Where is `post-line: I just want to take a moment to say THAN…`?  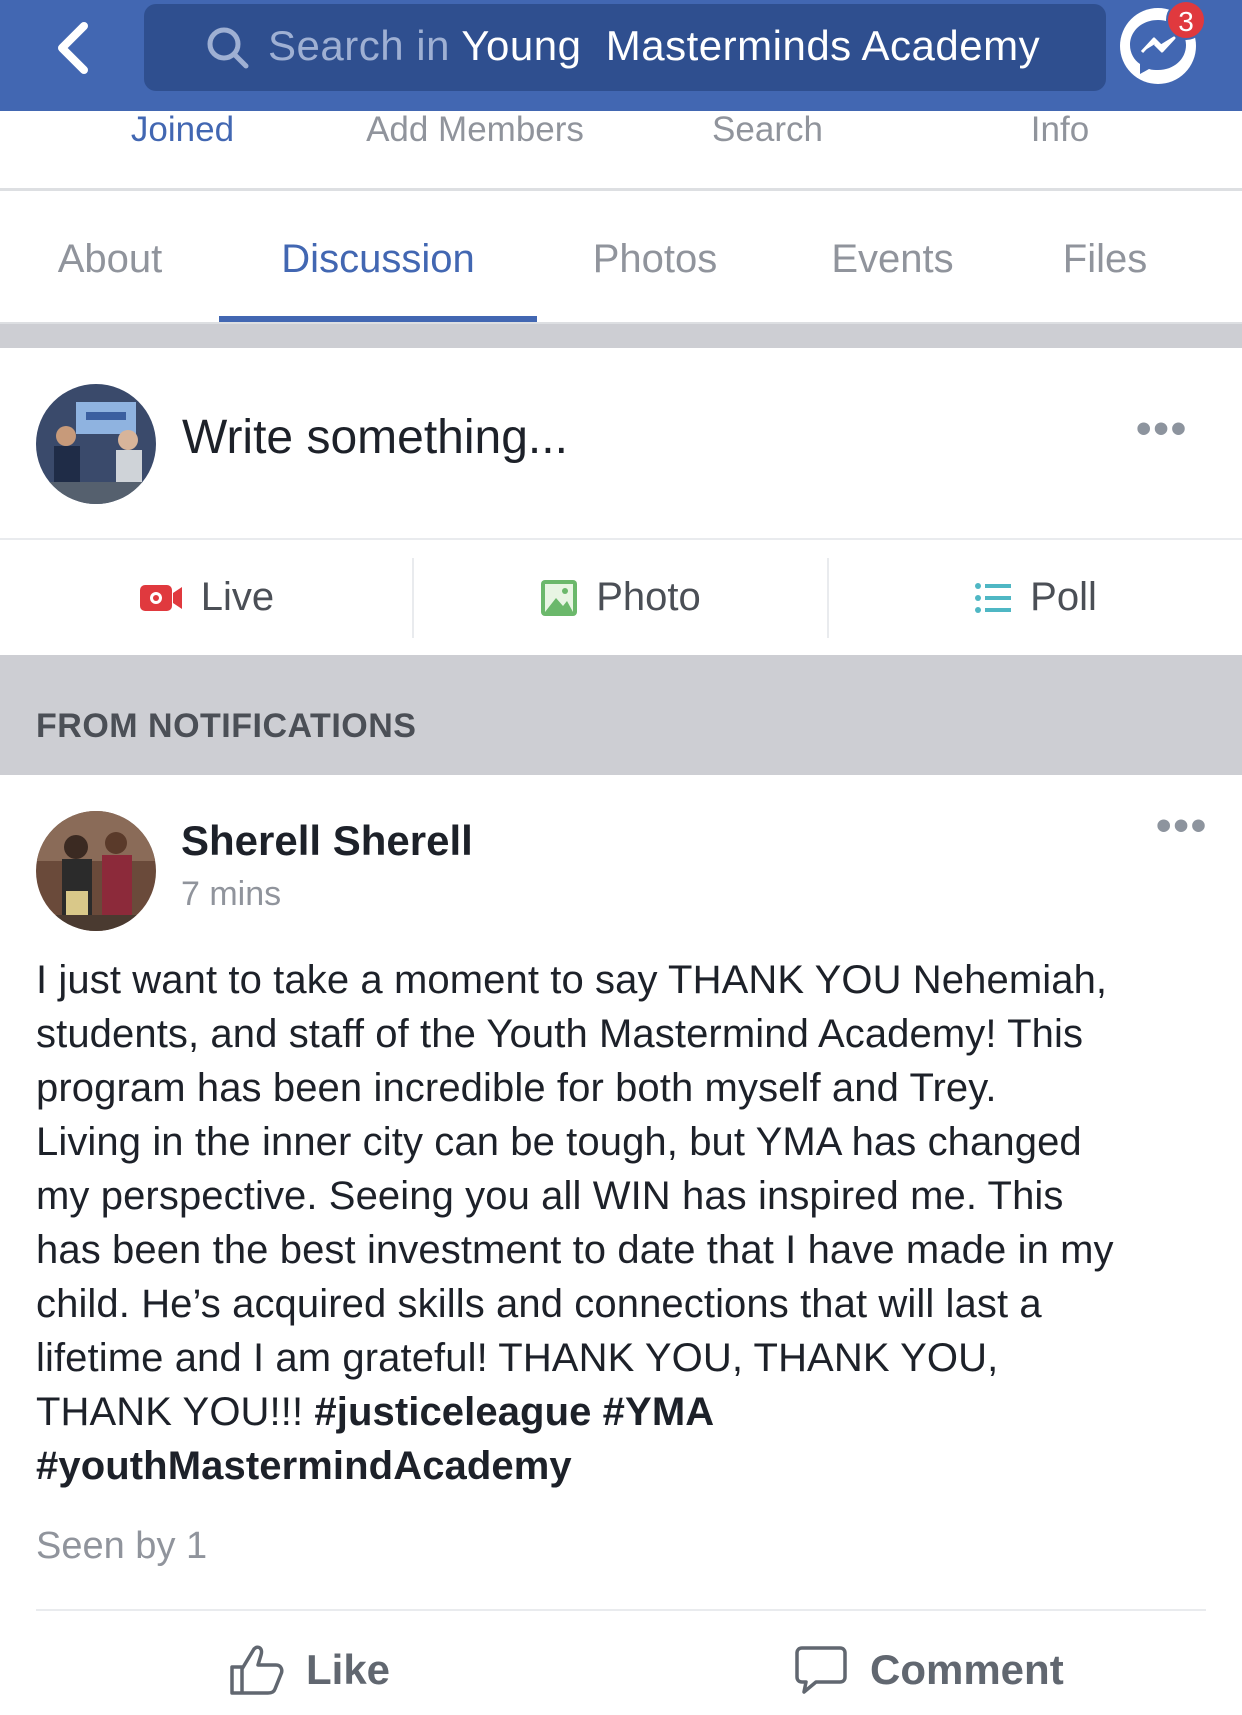
post-line: I just want to take a moment to say THAN… is located at coordinates (572, 980).